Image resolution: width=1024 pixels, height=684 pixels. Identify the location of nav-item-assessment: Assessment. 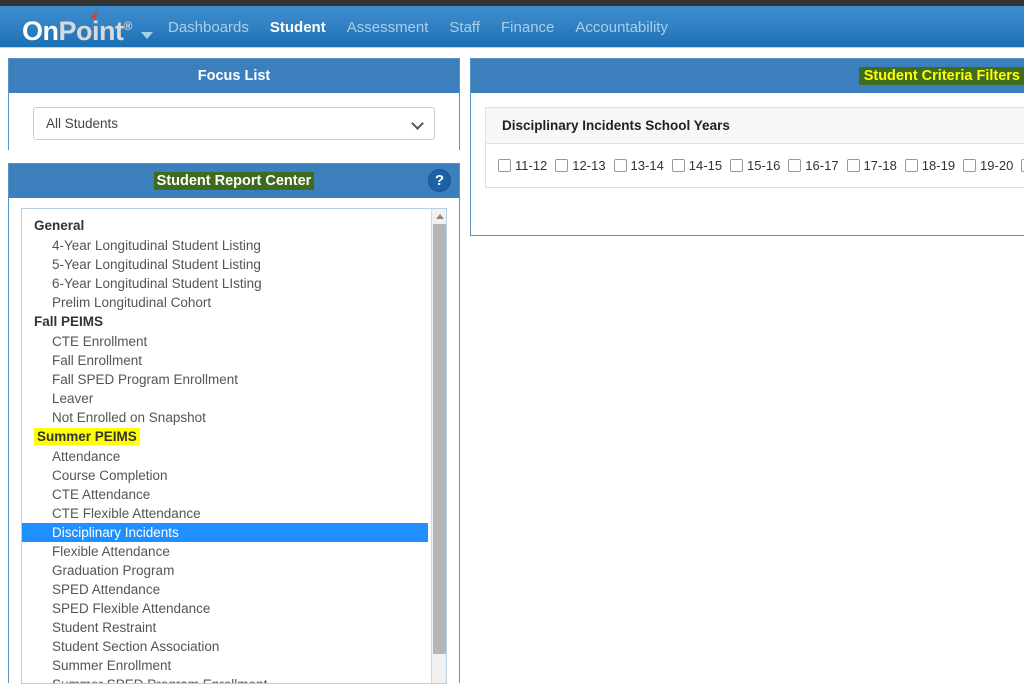
(388, 27).